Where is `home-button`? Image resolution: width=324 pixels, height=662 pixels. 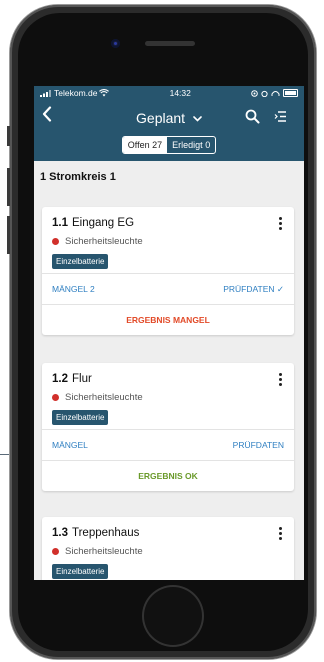
home-button is located at coordinates (173, 616).